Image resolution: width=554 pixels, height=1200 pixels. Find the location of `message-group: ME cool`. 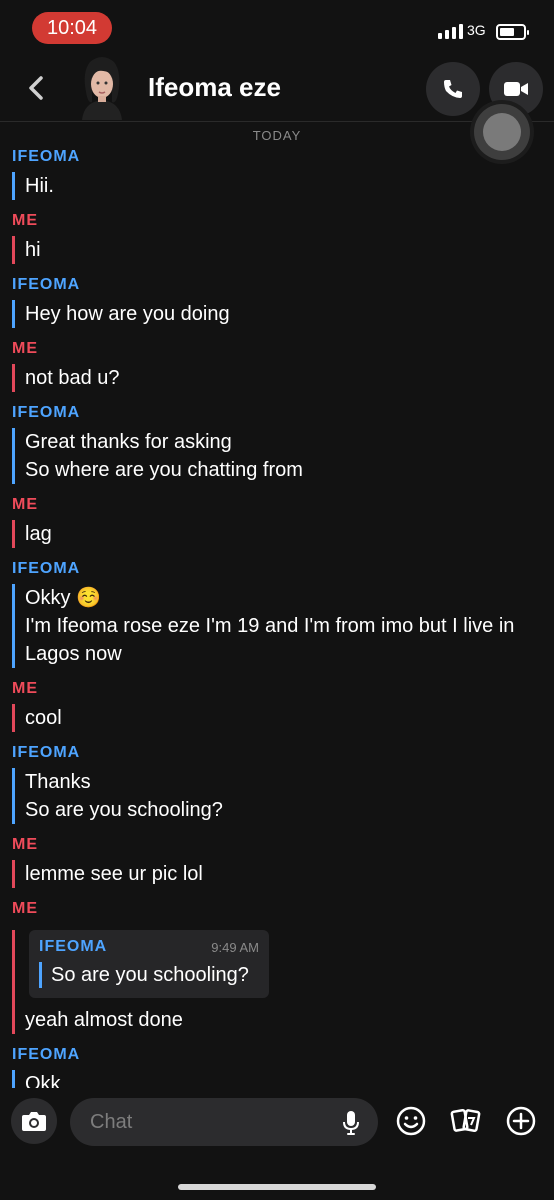

message-group: ME cool is located at coordinates (277, 703).